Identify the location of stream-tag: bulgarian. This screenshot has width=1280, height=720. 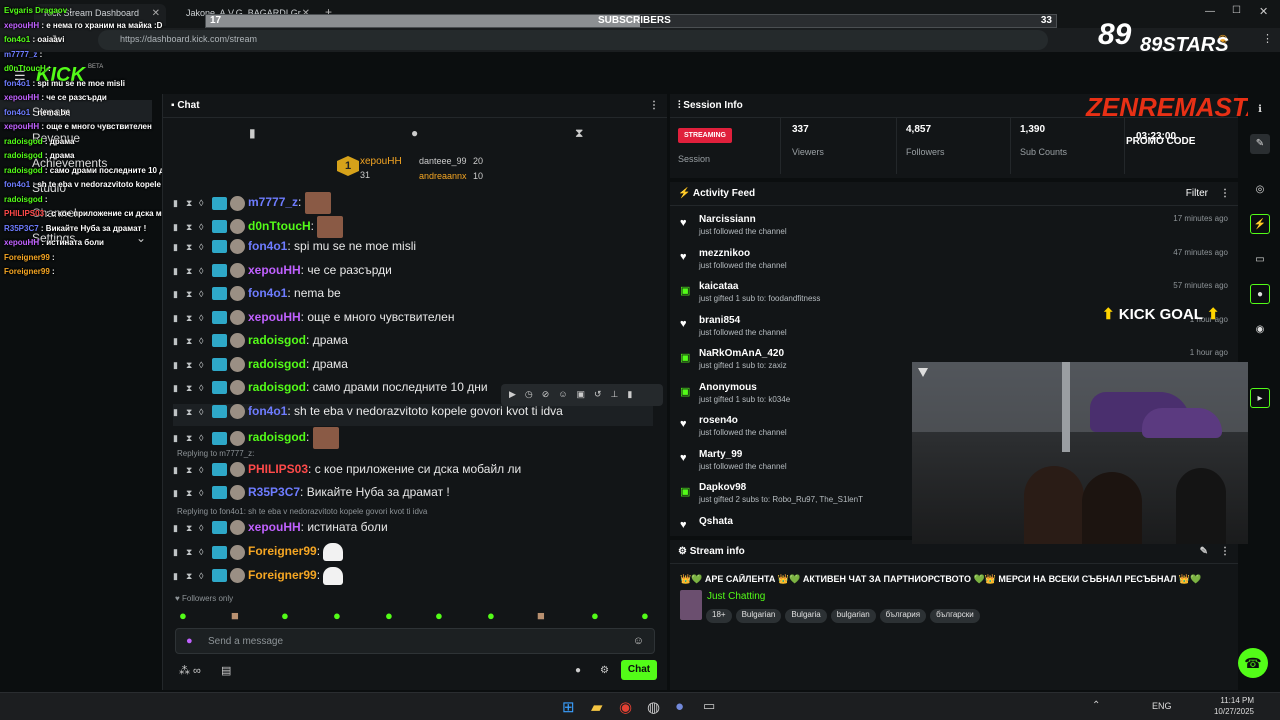
(853, 616).